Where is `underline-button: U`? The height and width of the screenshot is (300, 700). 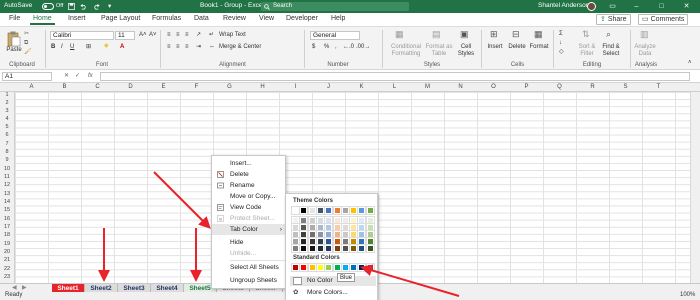
underline-button: U is located at coordinates (72, 47).